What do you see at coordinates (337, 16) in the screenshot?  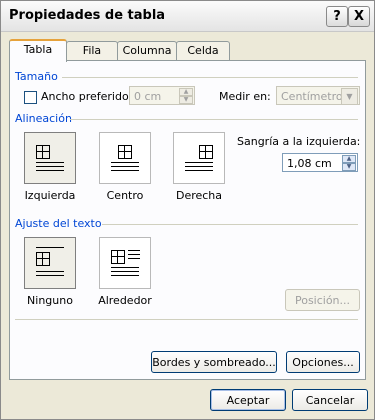 I see `help-button: ?` at bounding box center [337, 16].